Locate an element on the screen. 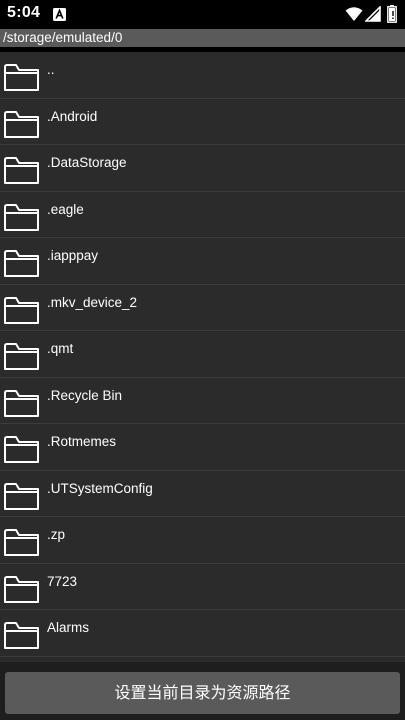 The image size is (405, 720). signal-icon is located at coordinates (373, 14).